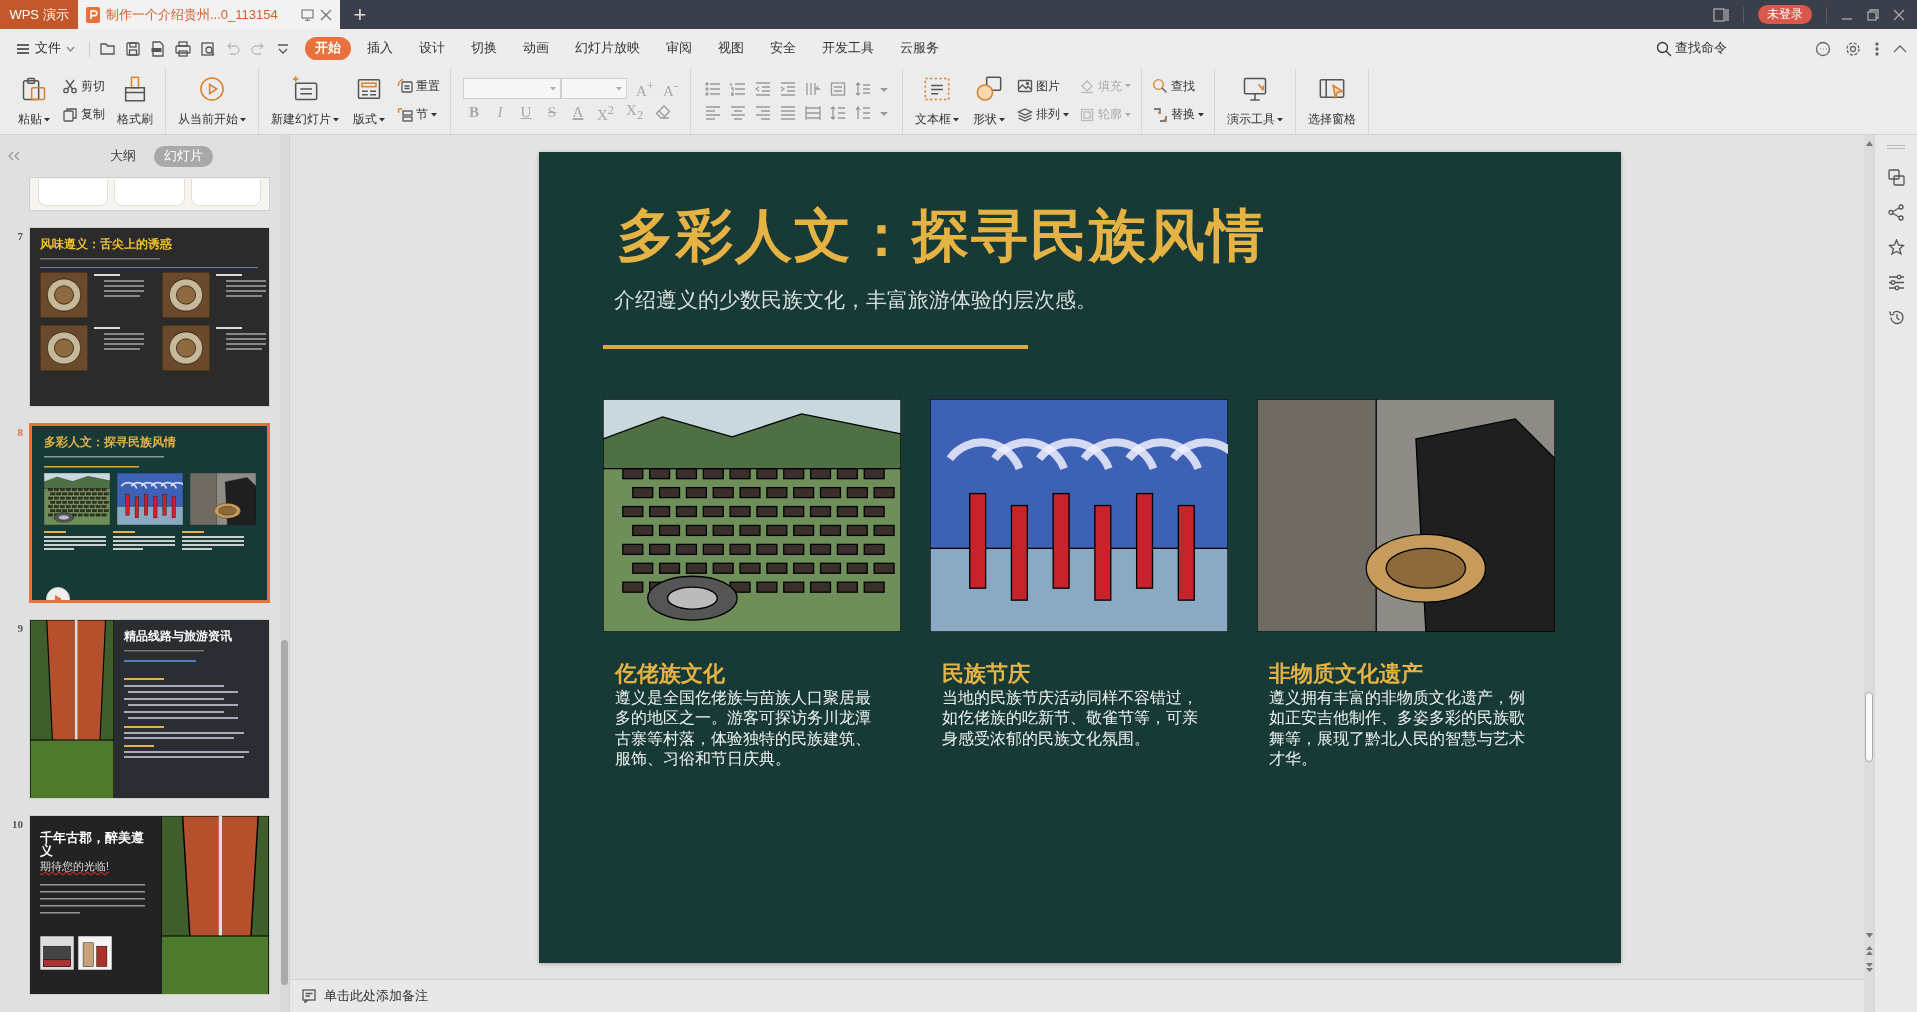  I want to click on layout-button: 版式, so click(369, 100).